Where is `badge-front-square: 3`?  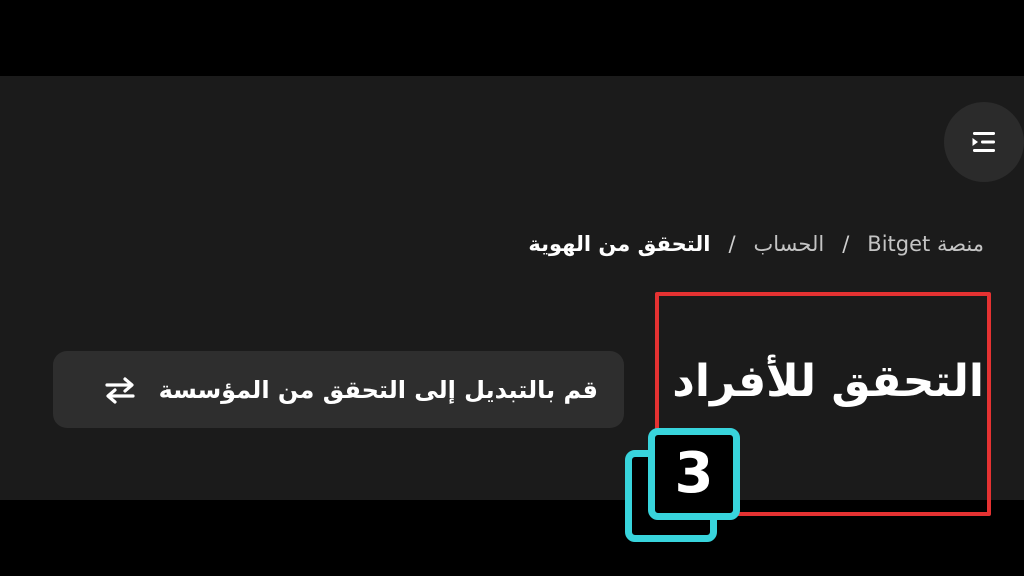
badge-front-square: 3 is located at coordinates (694, 474).